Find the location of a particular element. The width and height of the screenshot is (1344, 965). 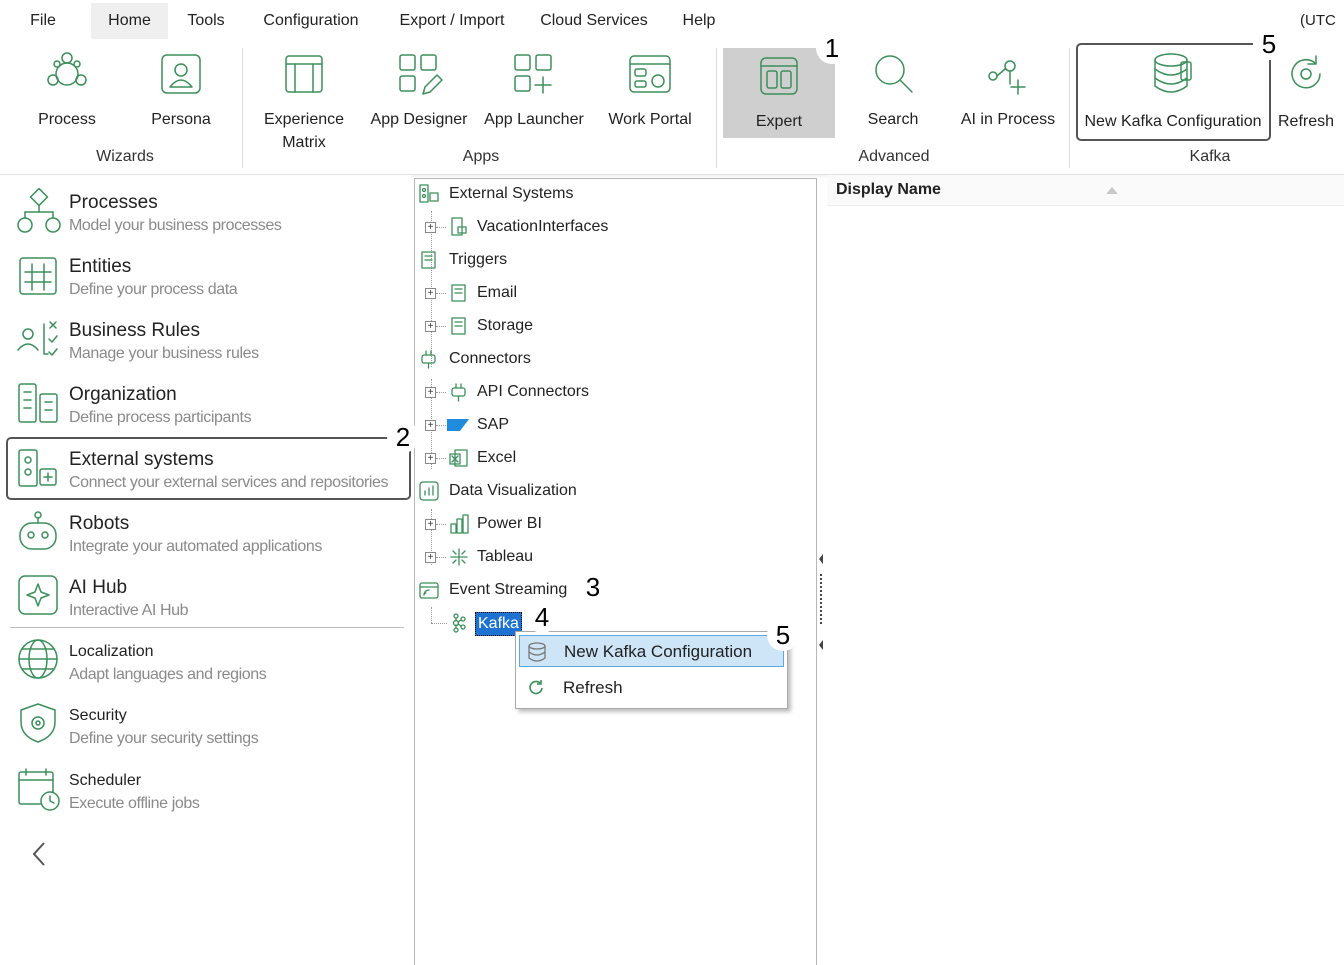

app-launcher-icon is located at coordinates (534, 74).